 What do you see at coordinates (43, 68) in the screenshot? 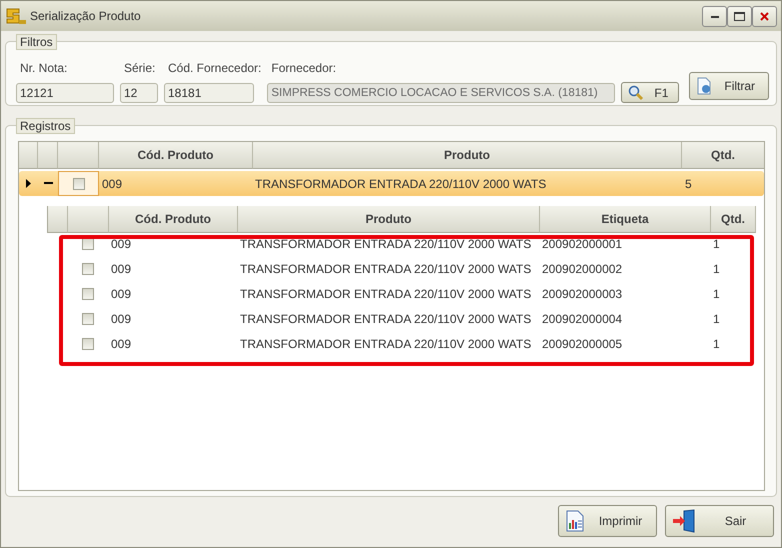
I see `field-label: Nr. Nota:` at bounding box center [43, 68].